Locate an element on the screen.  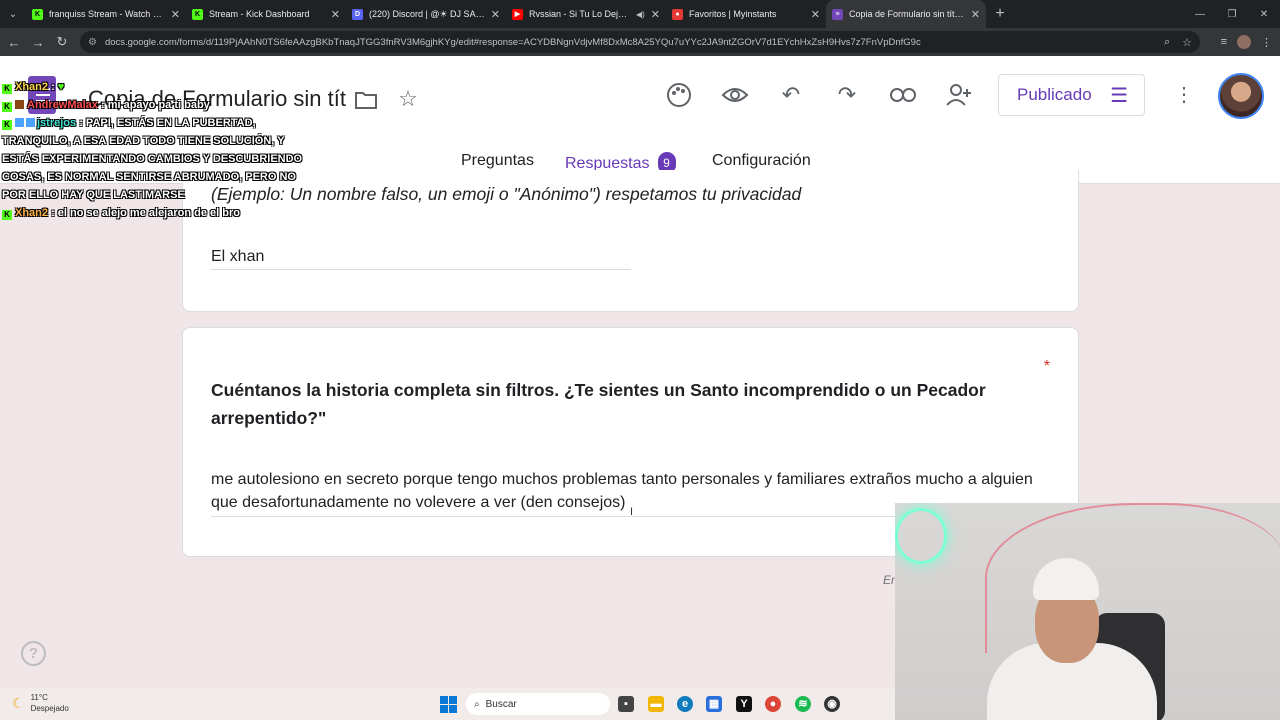
browser-tab: K franquiss Stream - Watch Live on ✕ is located at coordinates (106, 14).